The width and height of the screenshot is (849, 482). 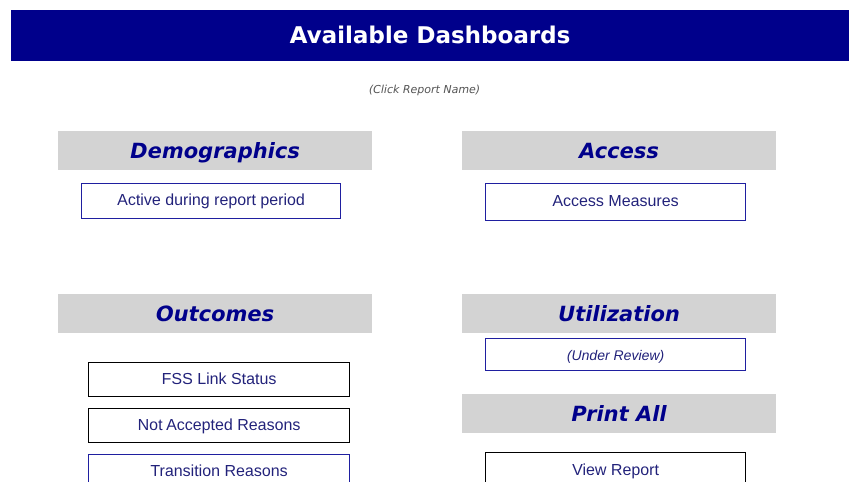 I want to click on section-heading: Outcomes, so click(x=215, y=313).